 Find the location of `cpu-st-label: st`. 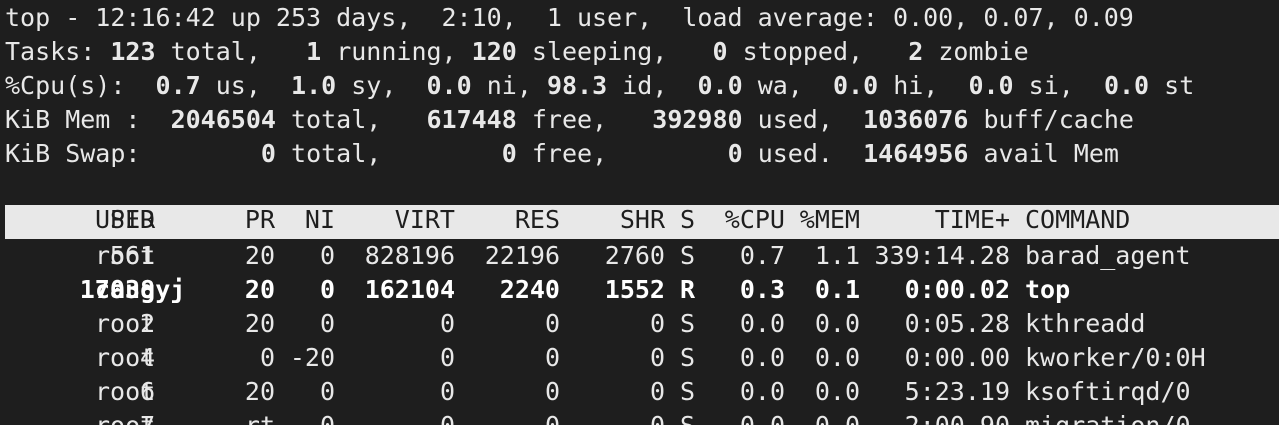

cpu-st-label: st is located at coordinates (1179, 85).